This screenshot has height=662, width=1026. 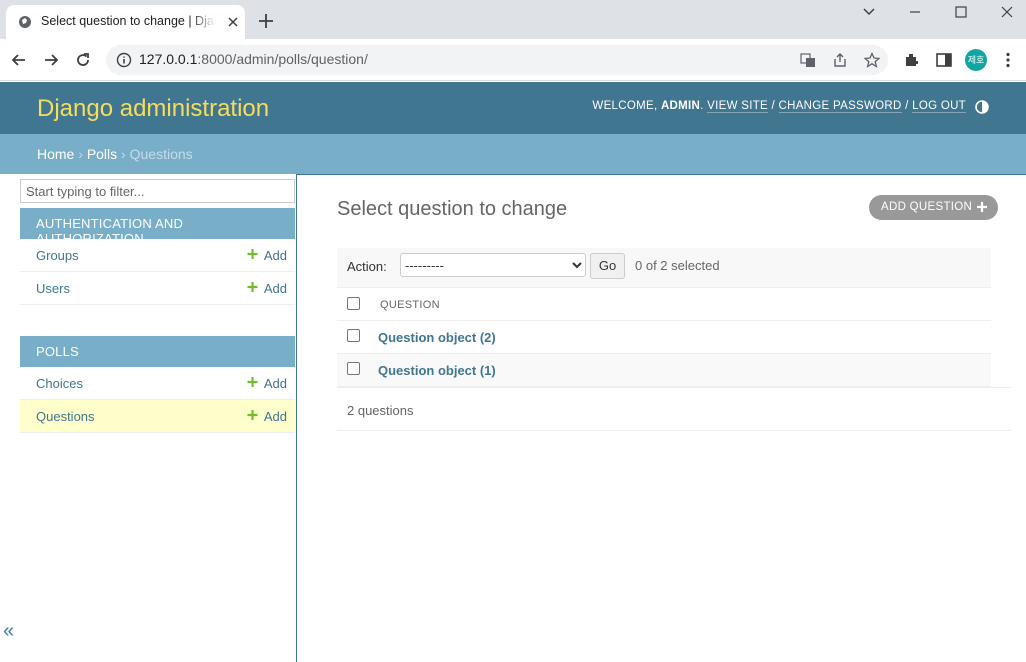 I want to click on new-tab-icon, so click(x=266, y=21).